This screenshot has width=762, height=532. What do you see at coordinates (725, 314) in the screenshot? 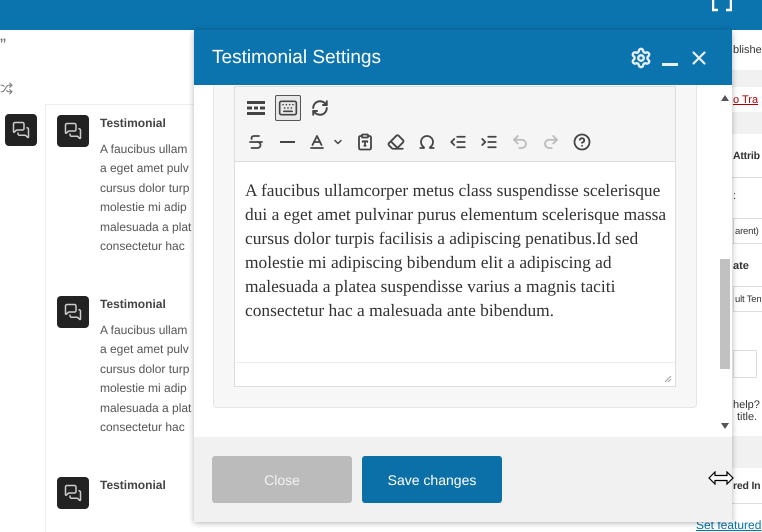
I see `scroll-thumb` at bounding box center [725, 314].